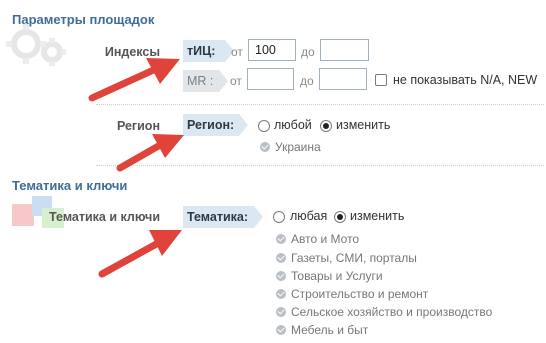 This screenshot has width=546, height=343. I want to click on tic-from-input, so click(272, 50).